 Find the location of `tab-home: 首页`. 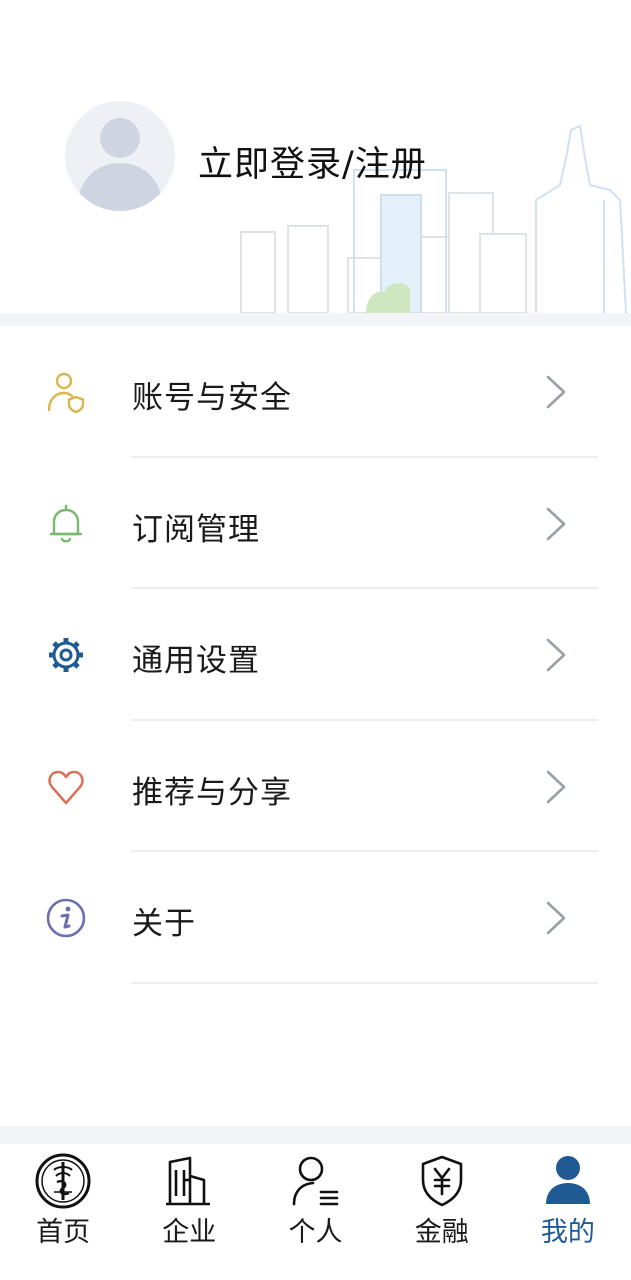

tab-home: 首页 is located at coordinates (63, 1212).